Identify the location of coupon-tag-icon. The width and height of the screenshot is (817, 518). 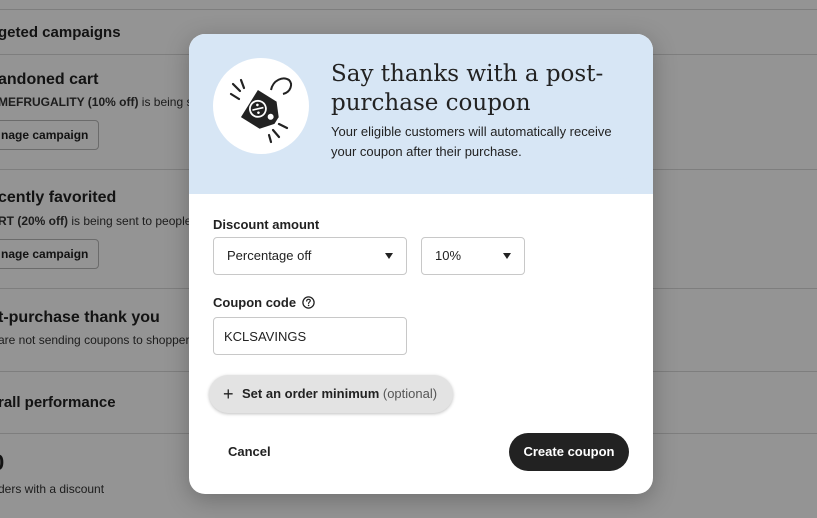
(260, 110).